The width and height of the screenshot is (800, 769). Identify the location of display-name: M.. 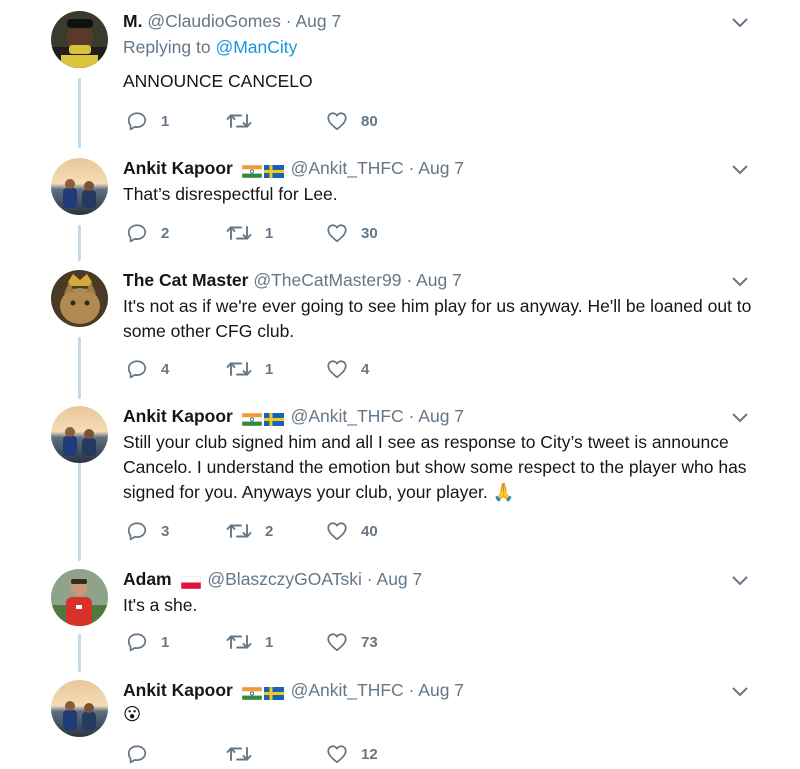
(132, 21).